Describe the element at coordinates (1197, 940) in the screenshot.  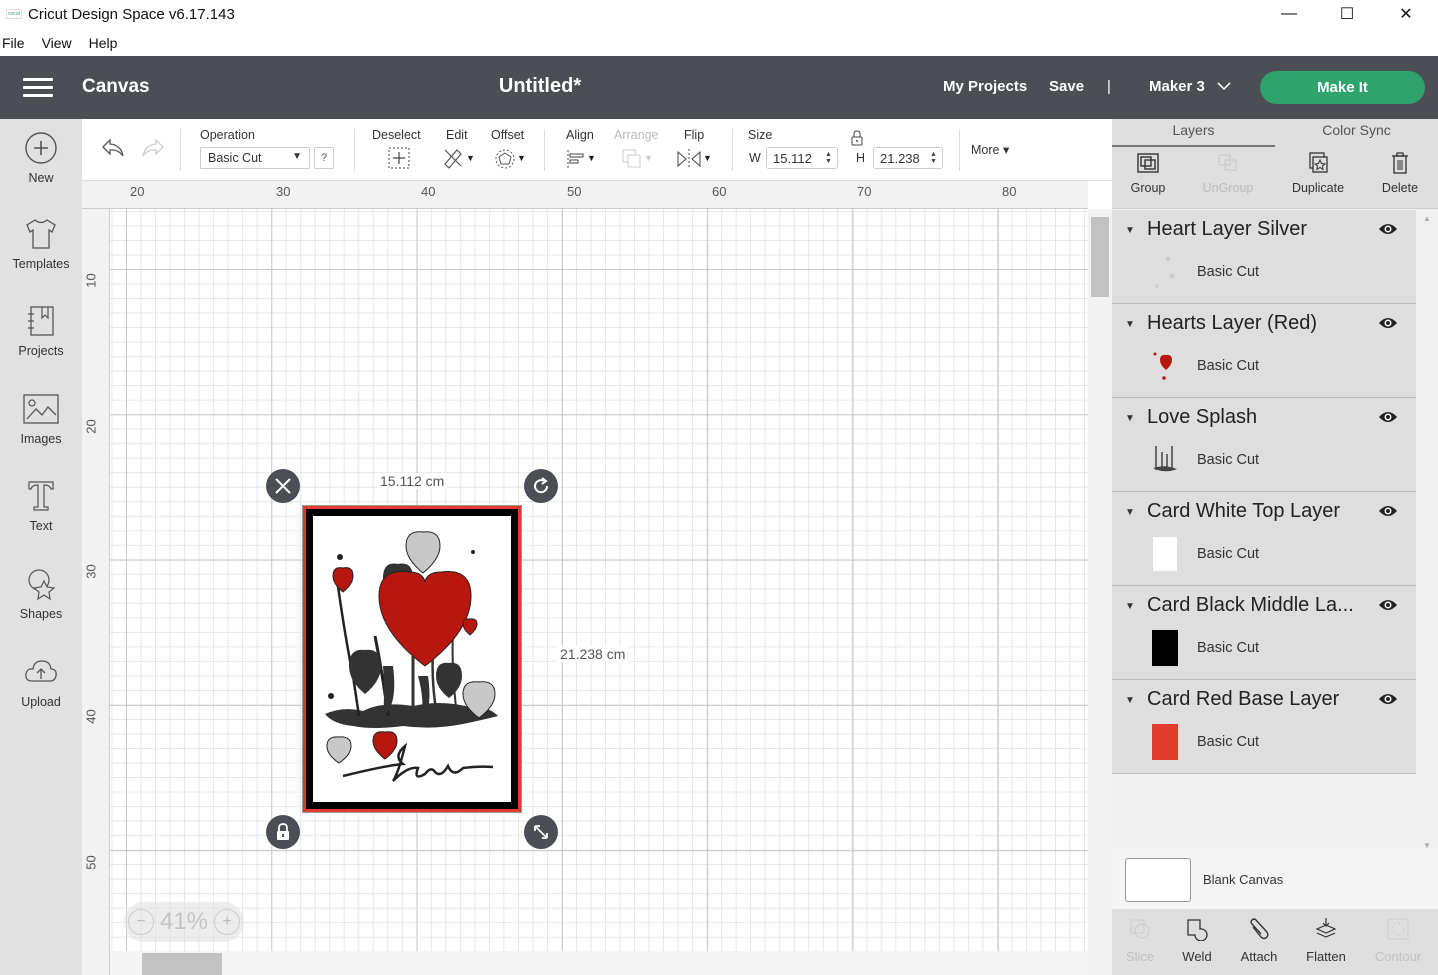
I see `weld-button: Weld` at that location.